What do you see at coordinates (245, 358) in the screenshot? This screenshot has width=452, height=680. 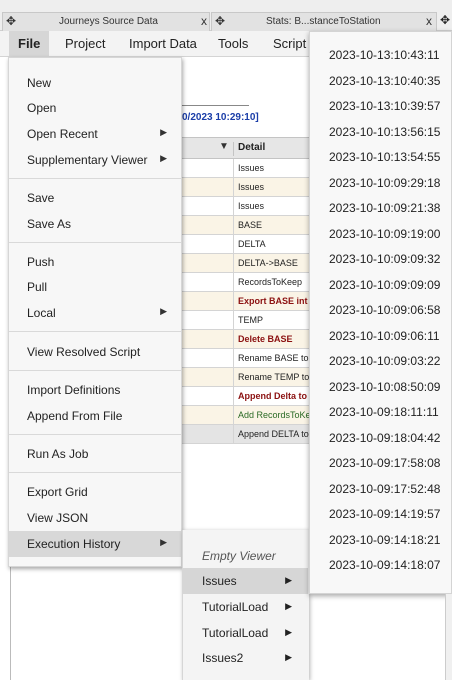 I see `table-row: Rename BASE to` at bounding box center [245, 358].